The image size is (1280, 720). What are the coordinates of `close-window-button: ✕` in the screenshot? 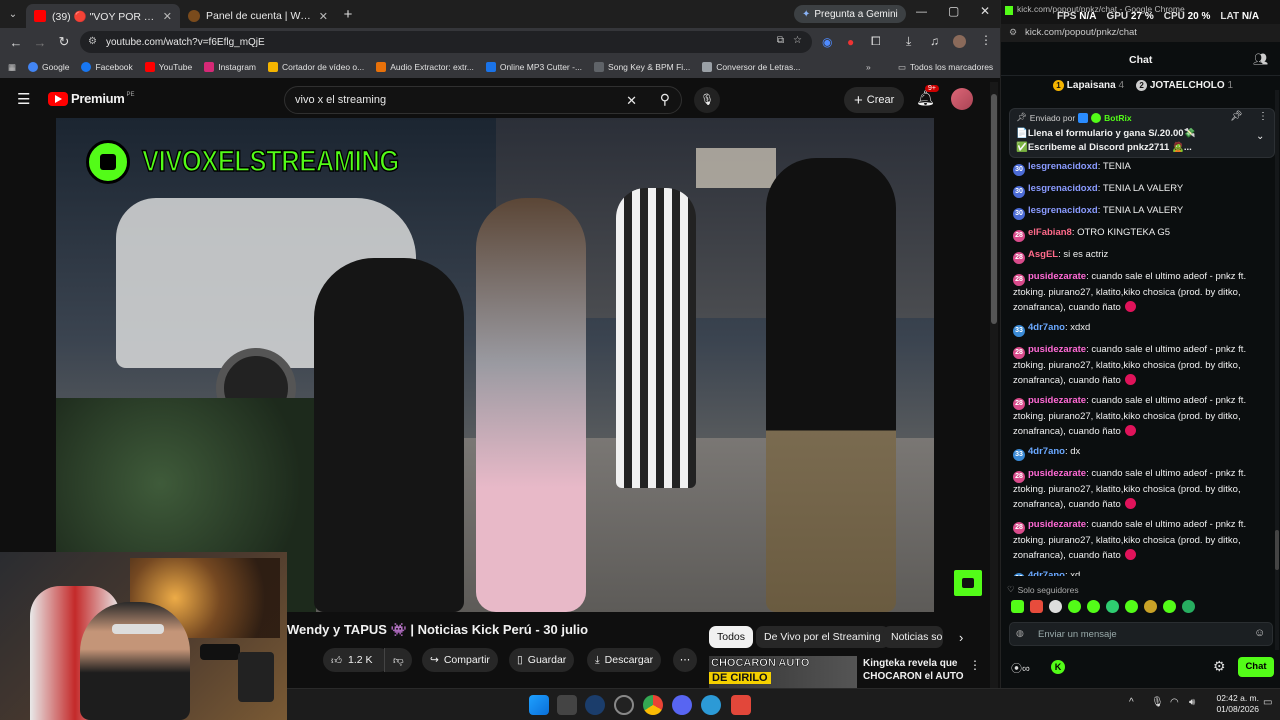 It's located at (985, 11).